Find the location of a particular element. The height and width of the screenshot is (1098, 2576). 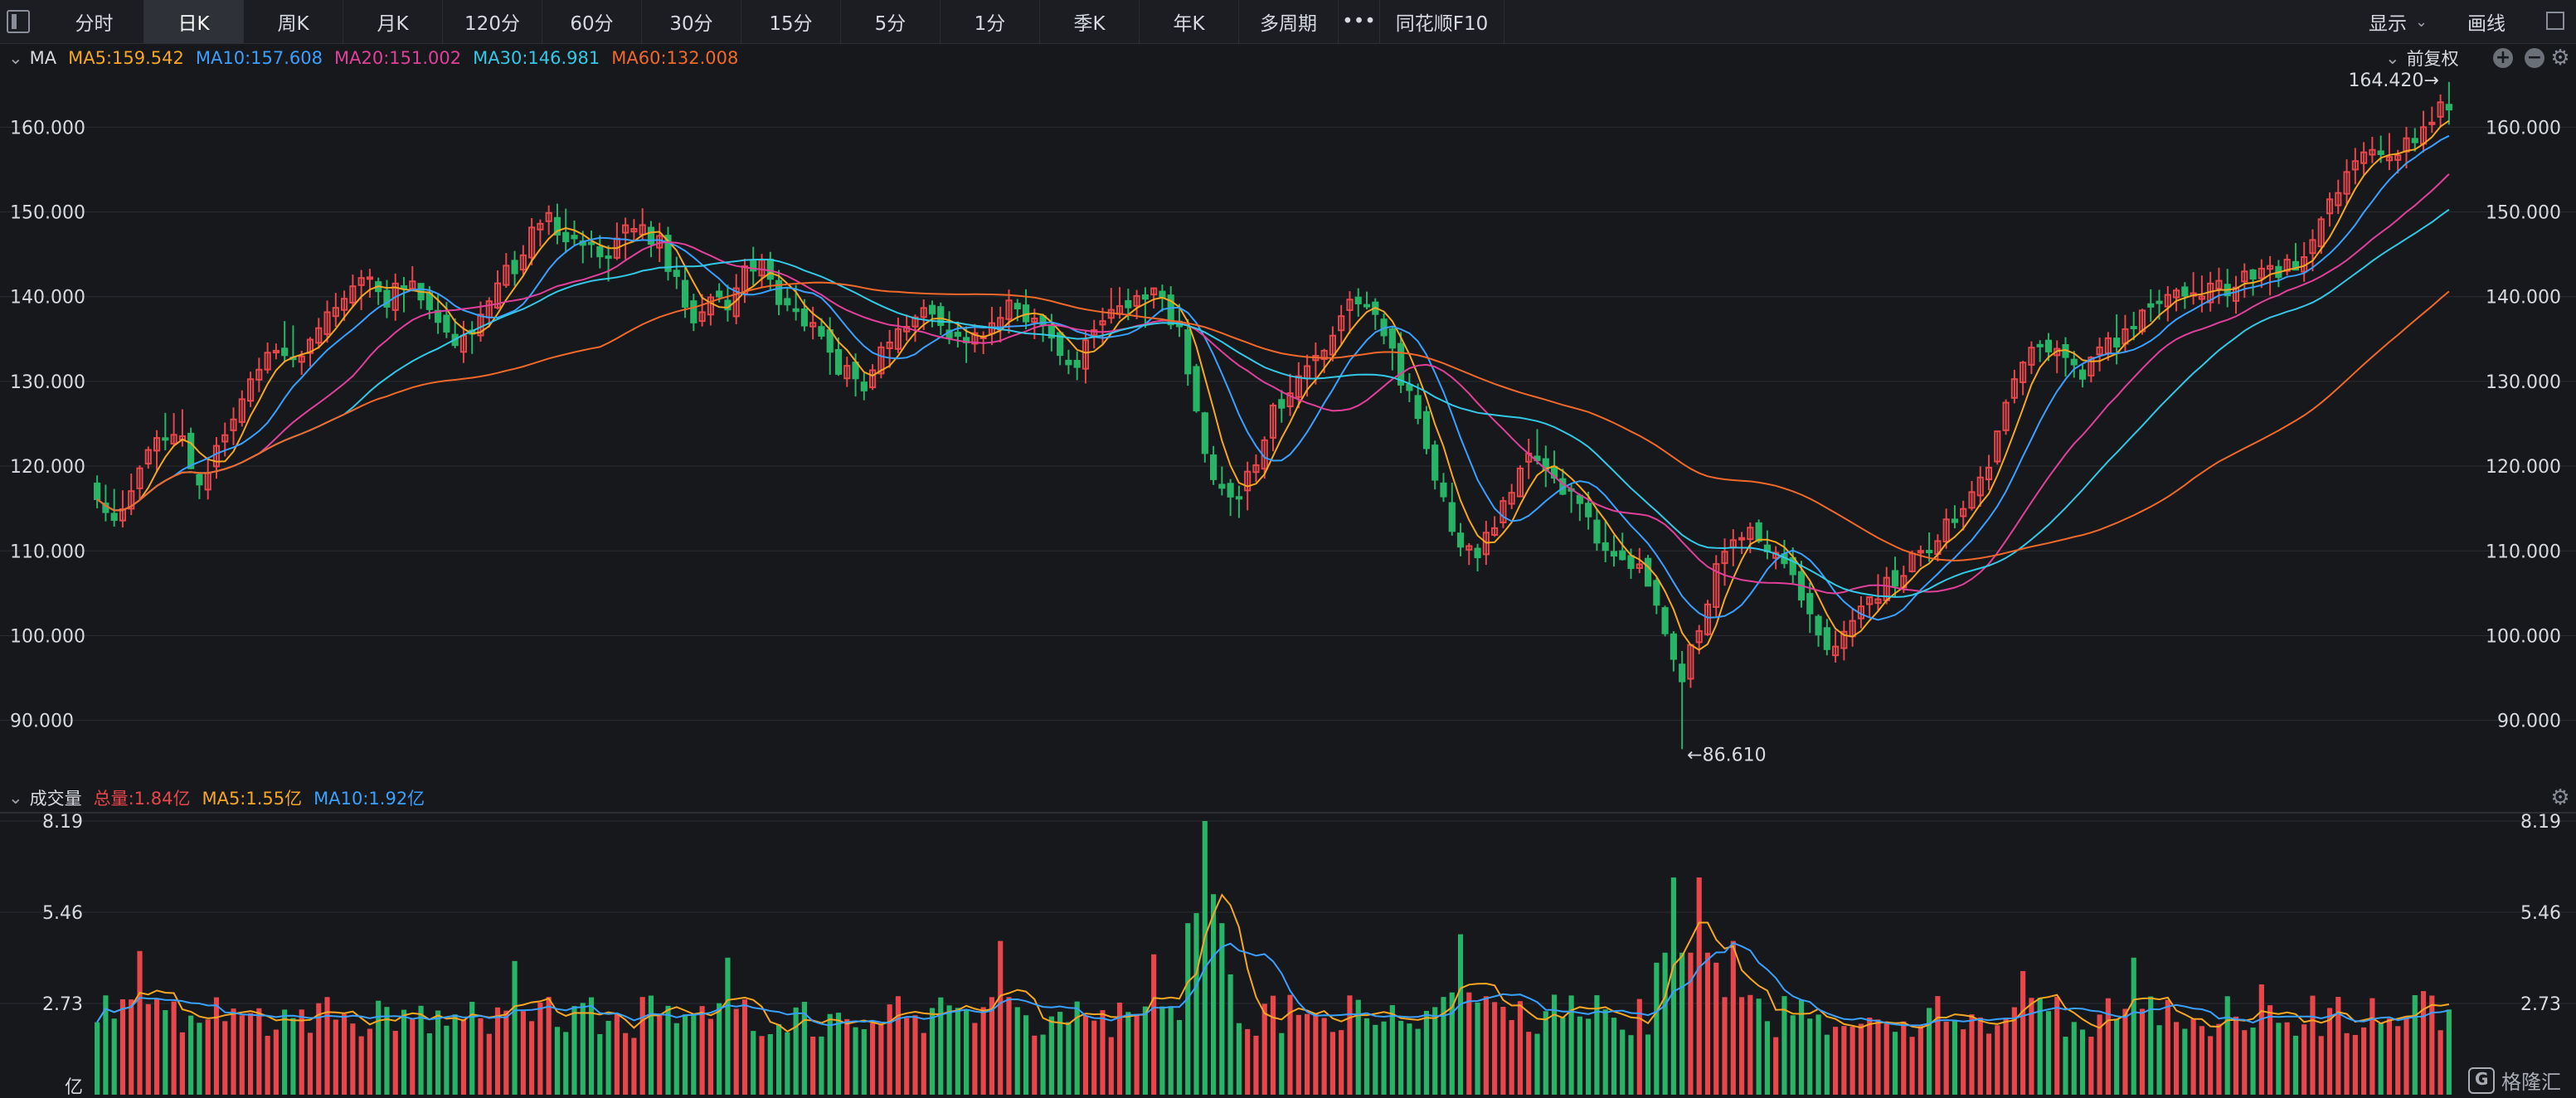

volume-settings-gear-icon: ⚙ is located at coordinates (2560, 798).